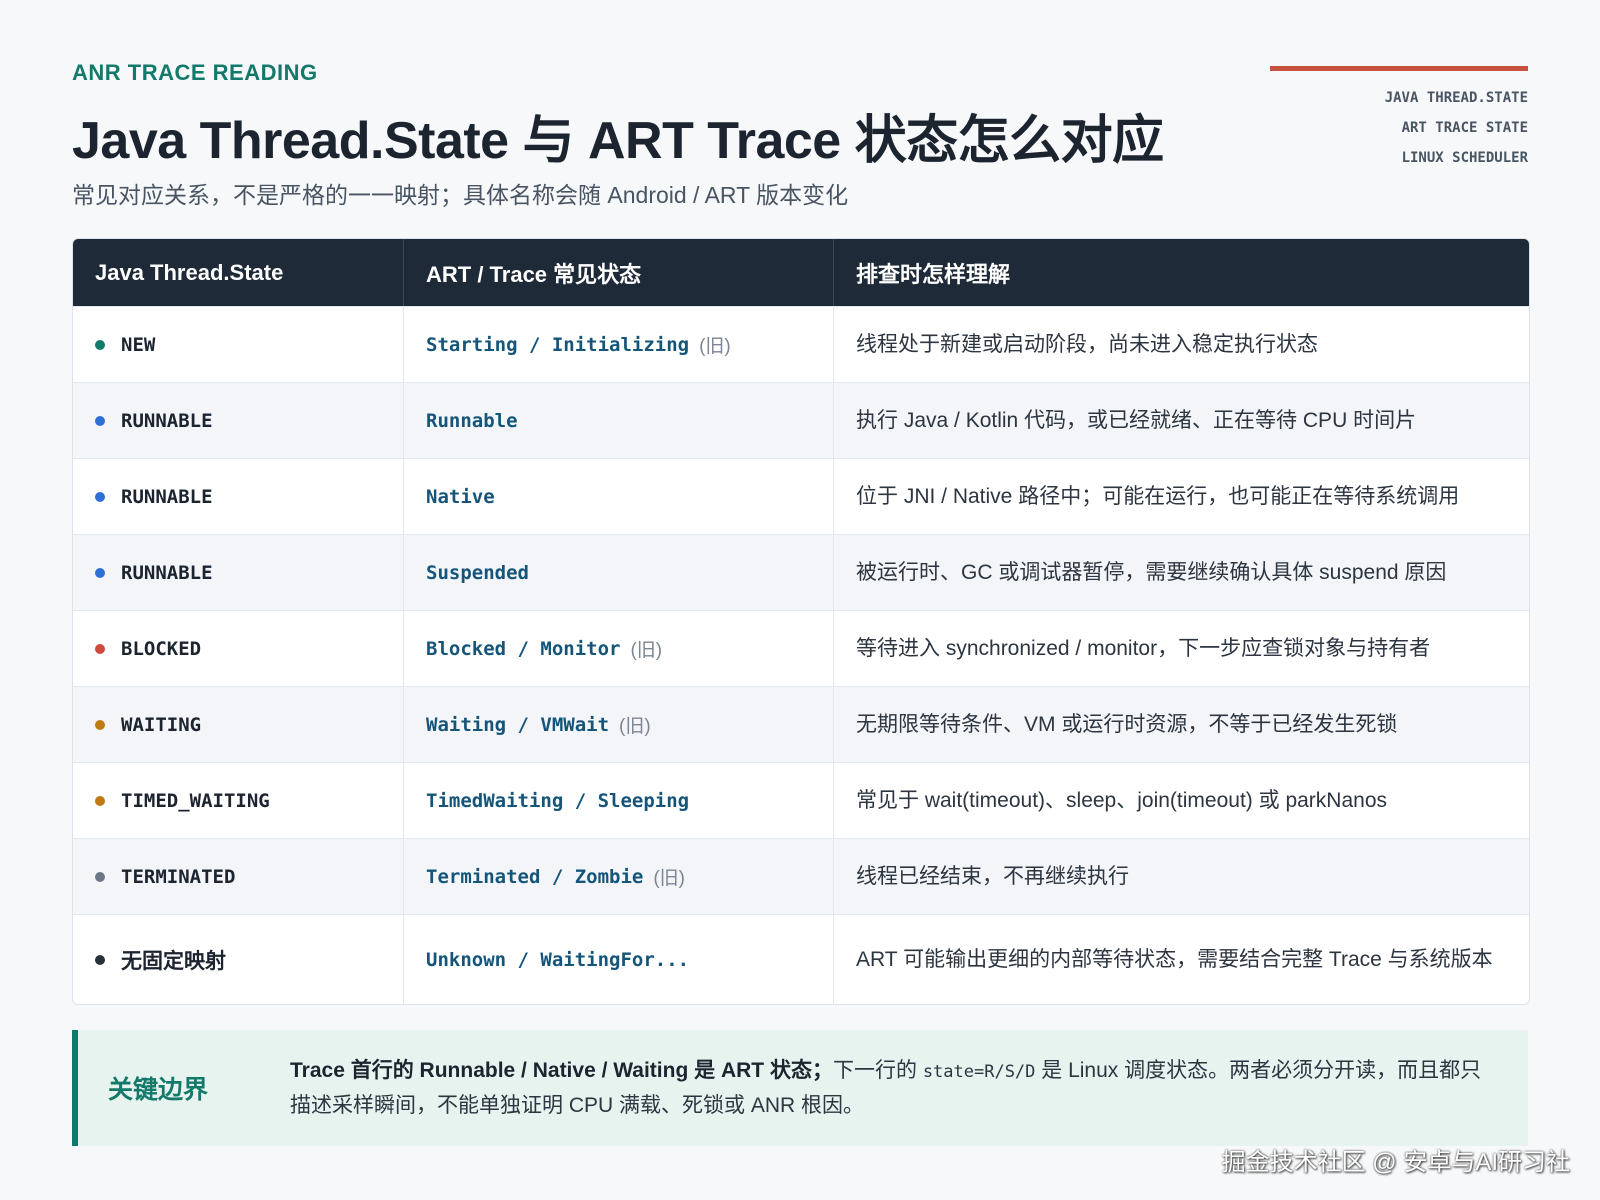 The width and height of the screenshot is (1600, 1200). Describe the element at coordinates (619, 496) in the screenshot. I see `art-state-cell: Native` at that location.